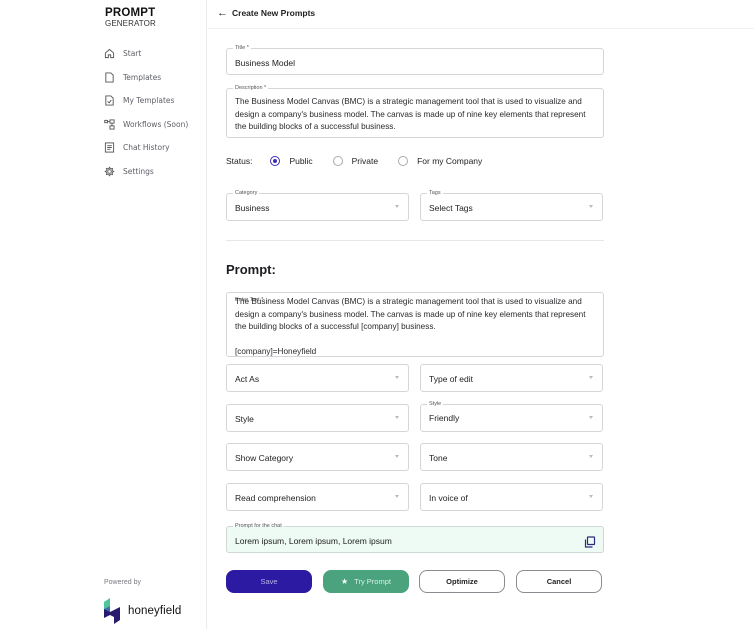  I want to click on copy-icon, so click(590, 541).